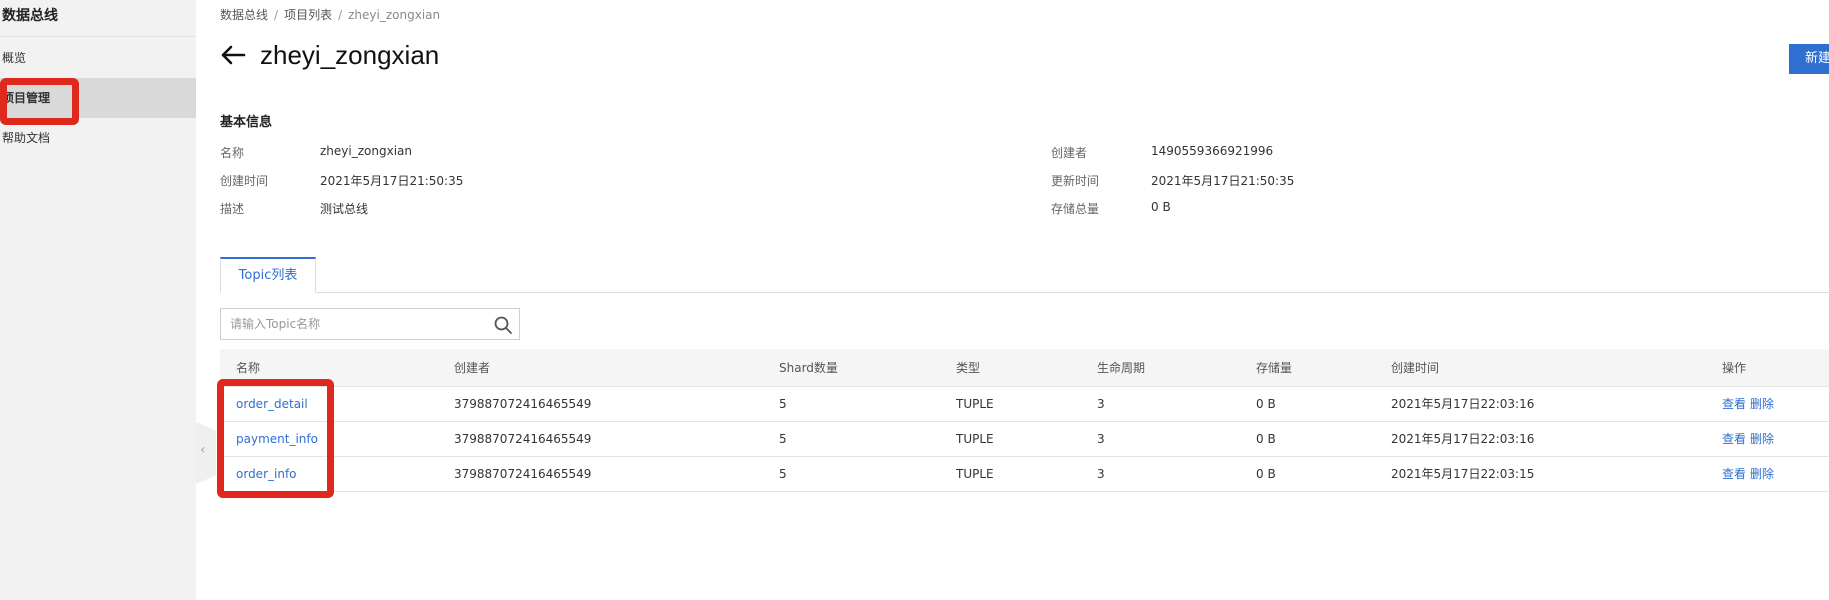 This screenshot has width=1829, height=600. Describe the element at coordinates (98, 98) in the screenshot. I see `sidebar-item-project-management: 项目管理` at that location.